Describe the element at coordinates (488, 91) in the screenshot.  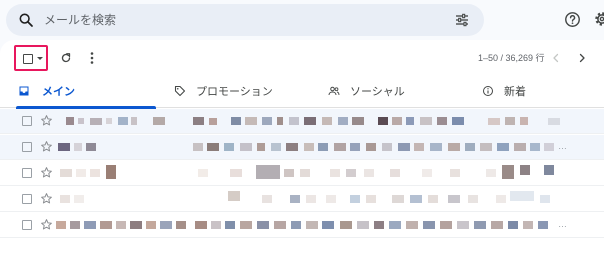
I see `info-icon` at that location.